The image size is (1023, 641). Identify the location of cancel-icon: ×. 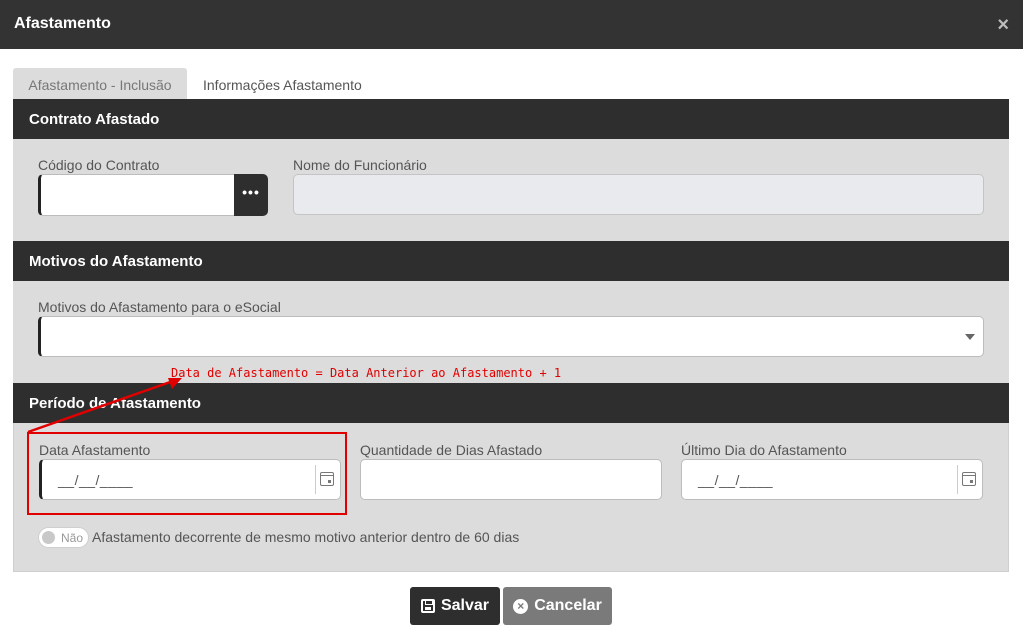
(521, 606).